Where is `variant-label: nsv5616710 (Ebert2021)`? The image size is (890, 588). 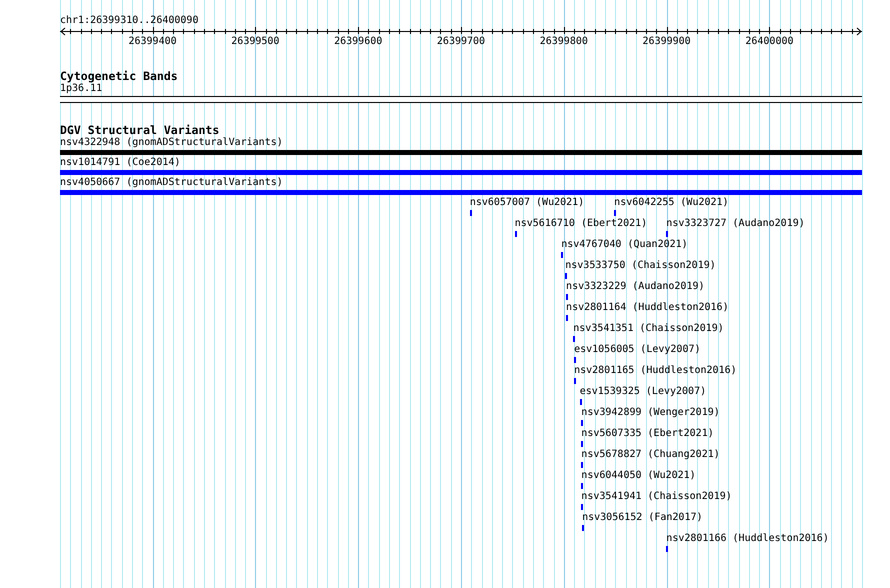
variant-label: nsv5616710 (Ebert2021) is located at coordinates (581, 224).